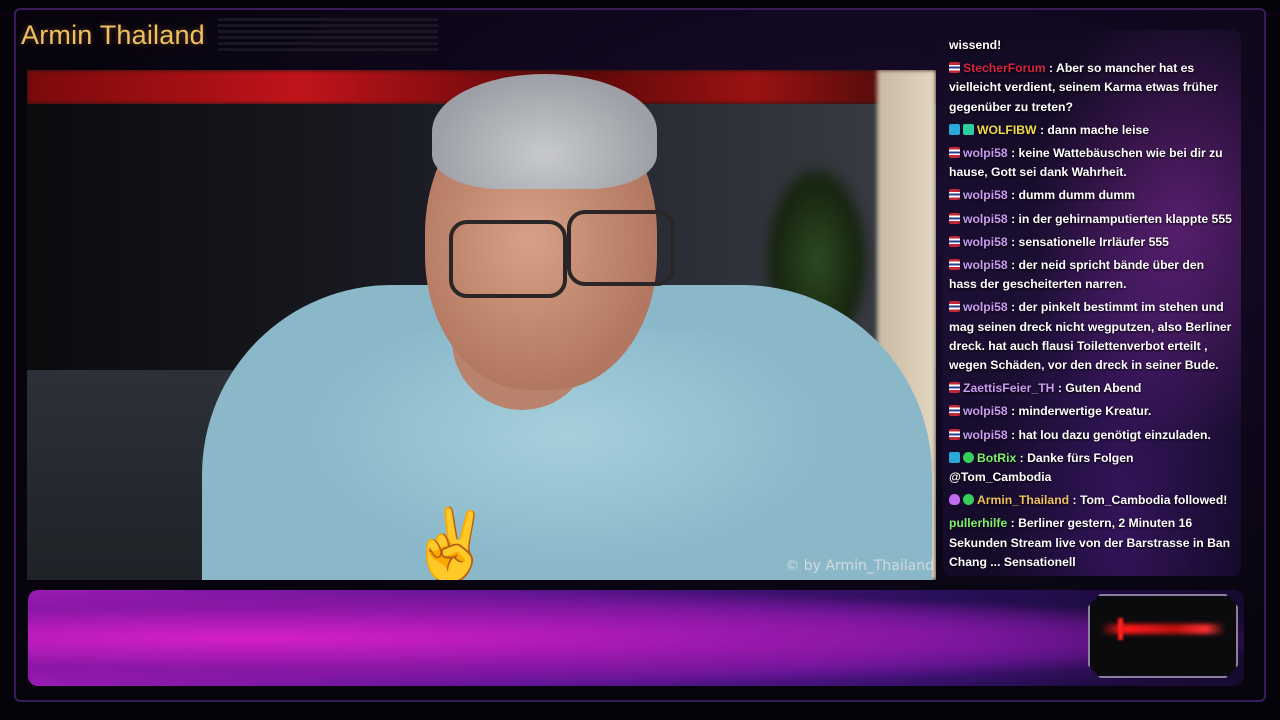  I want to click on chat-message: Armin_Thailand : Tom_Cambodia followed!, so click(1092, 500).